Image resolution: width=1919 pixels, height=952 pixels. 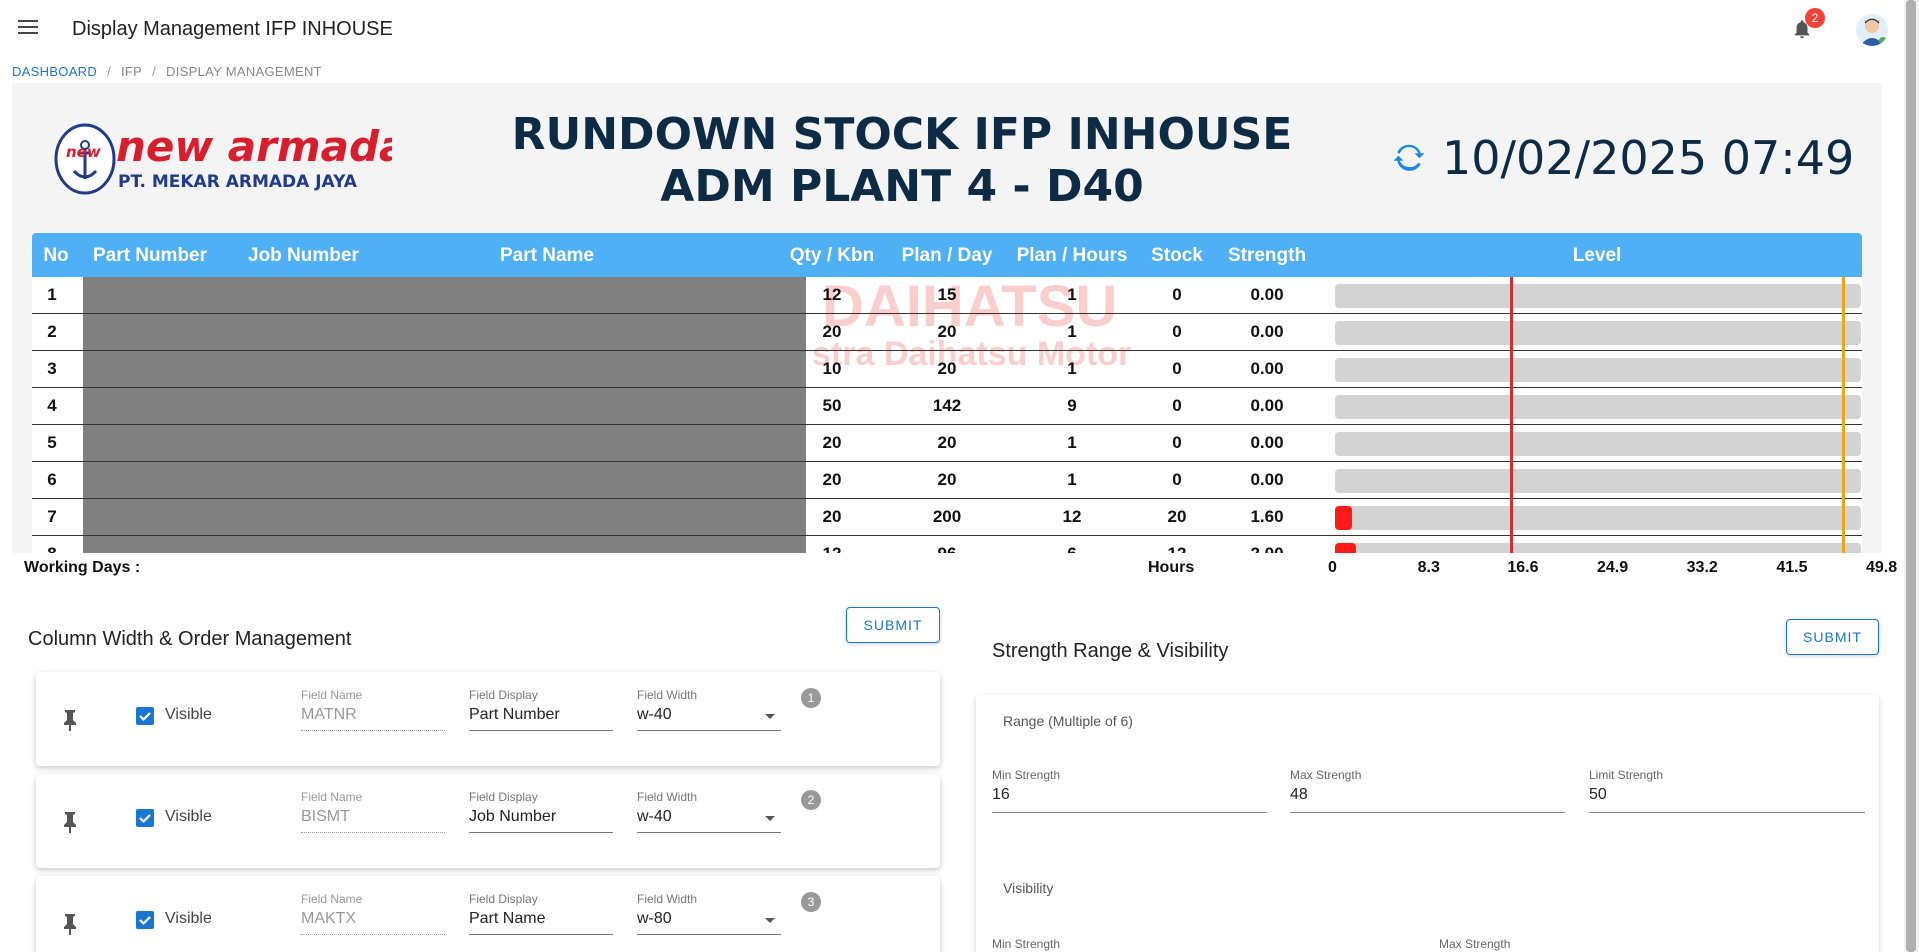 I want to click on order-badge: 2, so click(x=811, y=800).